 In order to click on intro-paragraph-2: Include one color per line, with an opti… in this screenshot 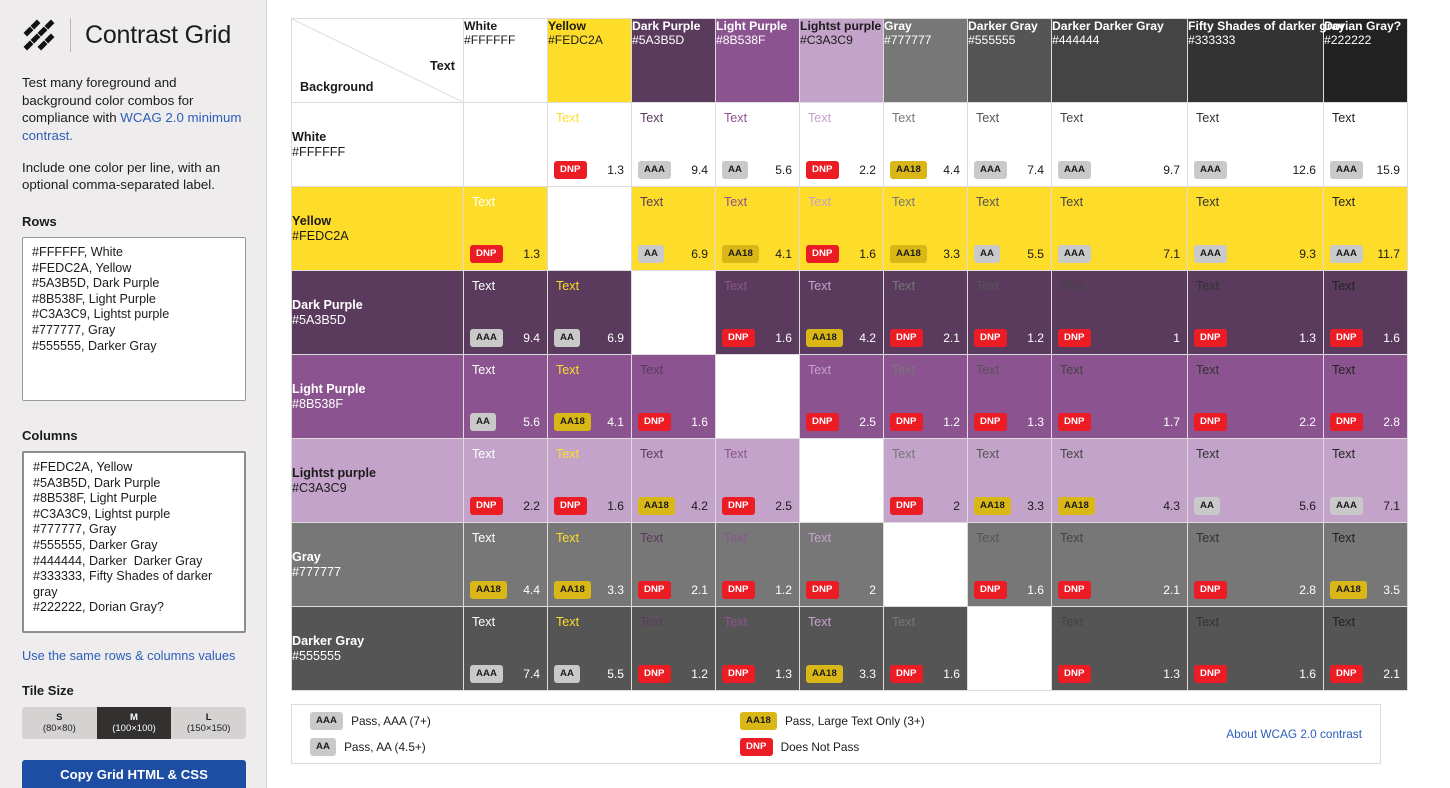, I will do `click(121, 176)`.